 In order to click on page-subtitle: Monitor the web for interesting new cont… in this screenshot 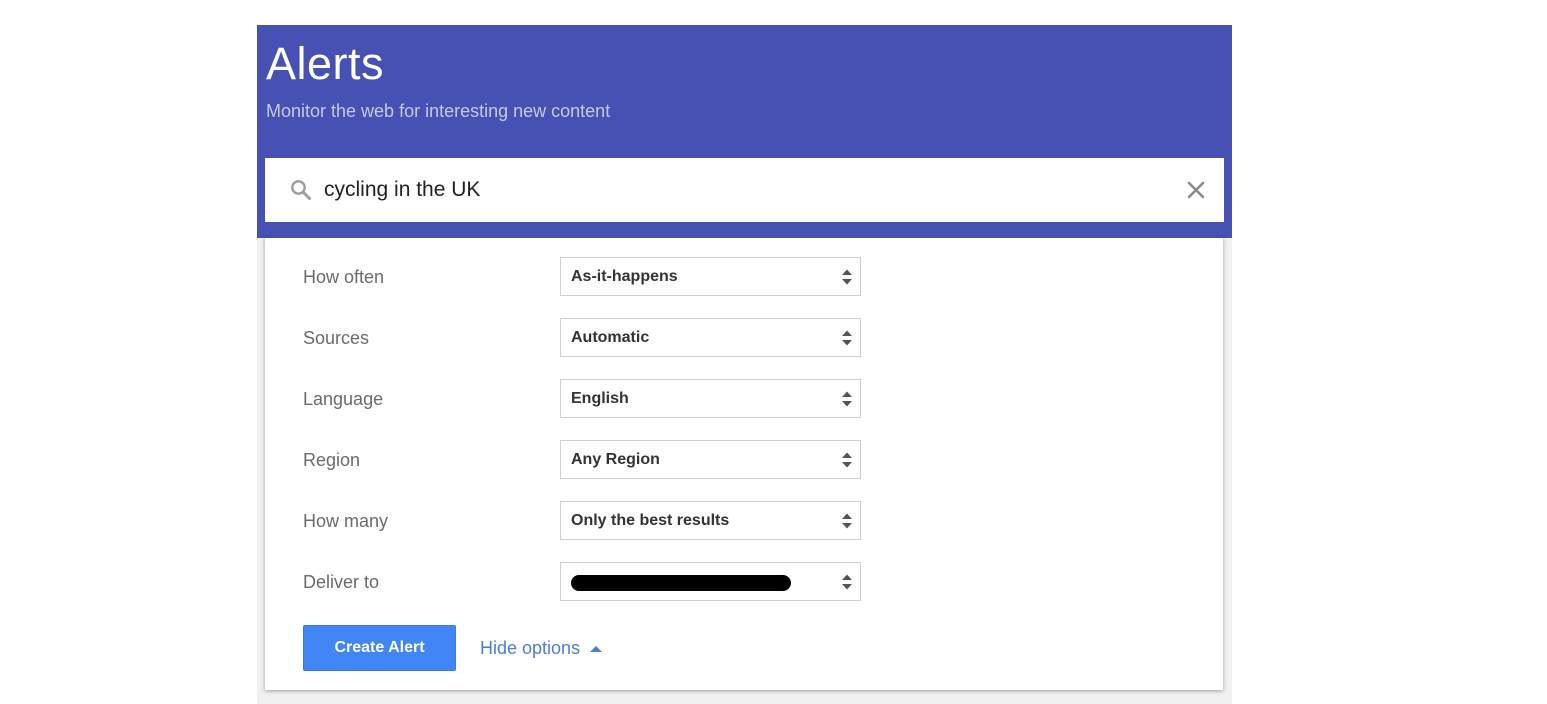, I will do `click(438, 111)`.